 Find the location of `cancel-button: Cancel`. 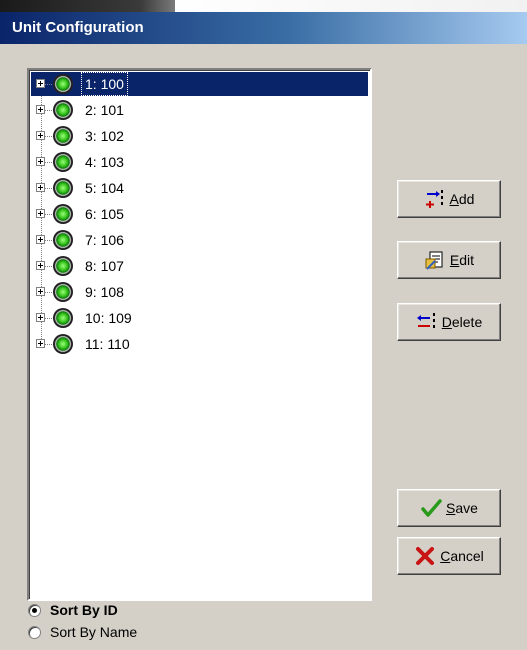

cancel-button: Cancel is located at coordinates (449, 556).